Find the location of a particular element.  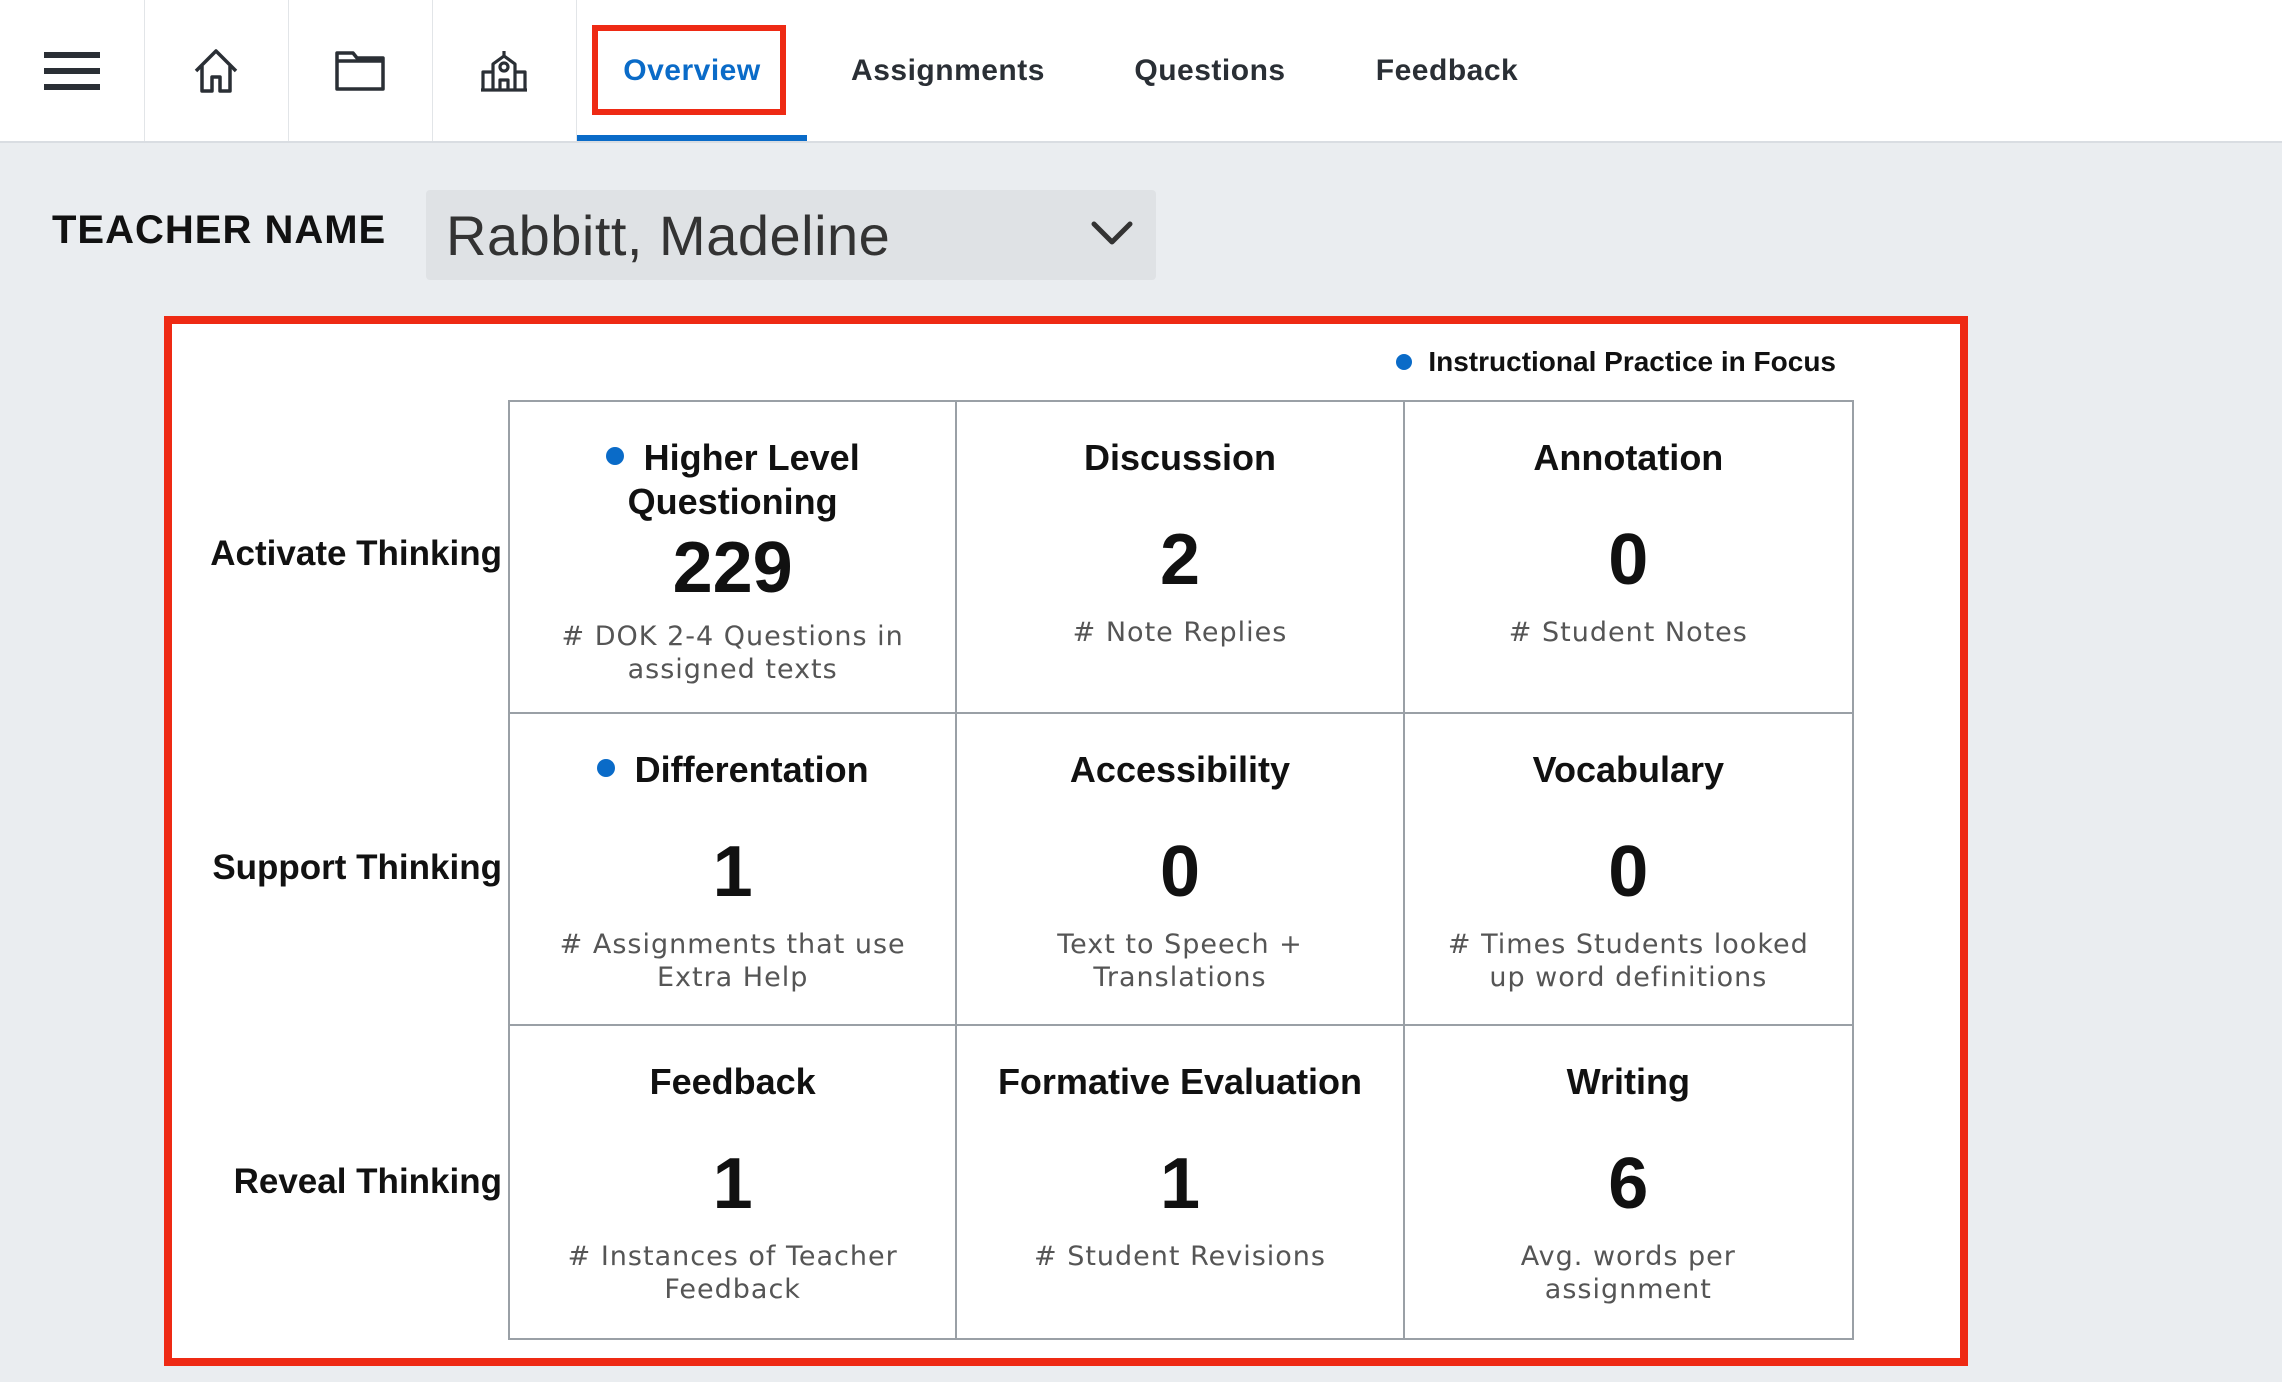

tab-questions-label: Questions is located at coordinates (1210, 70).